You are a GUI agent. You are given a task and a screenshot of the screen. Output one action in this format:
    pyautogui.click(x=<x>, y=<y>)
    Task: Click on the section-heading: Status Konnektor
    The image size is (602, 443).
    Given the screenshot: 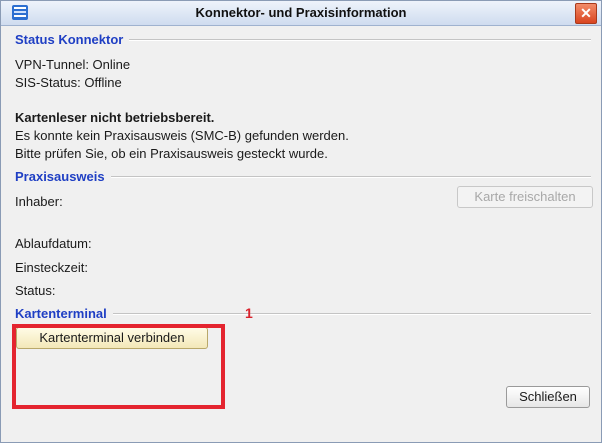 What is the action you would take?
    pyautogui.click(x=69, y=39)
    